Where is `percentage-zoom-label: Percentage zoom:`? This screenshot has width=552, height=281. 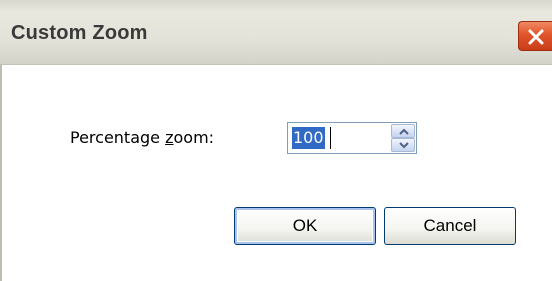 percentage-zoom-label: Percentage zoom: is located at coordinates (142, 137).